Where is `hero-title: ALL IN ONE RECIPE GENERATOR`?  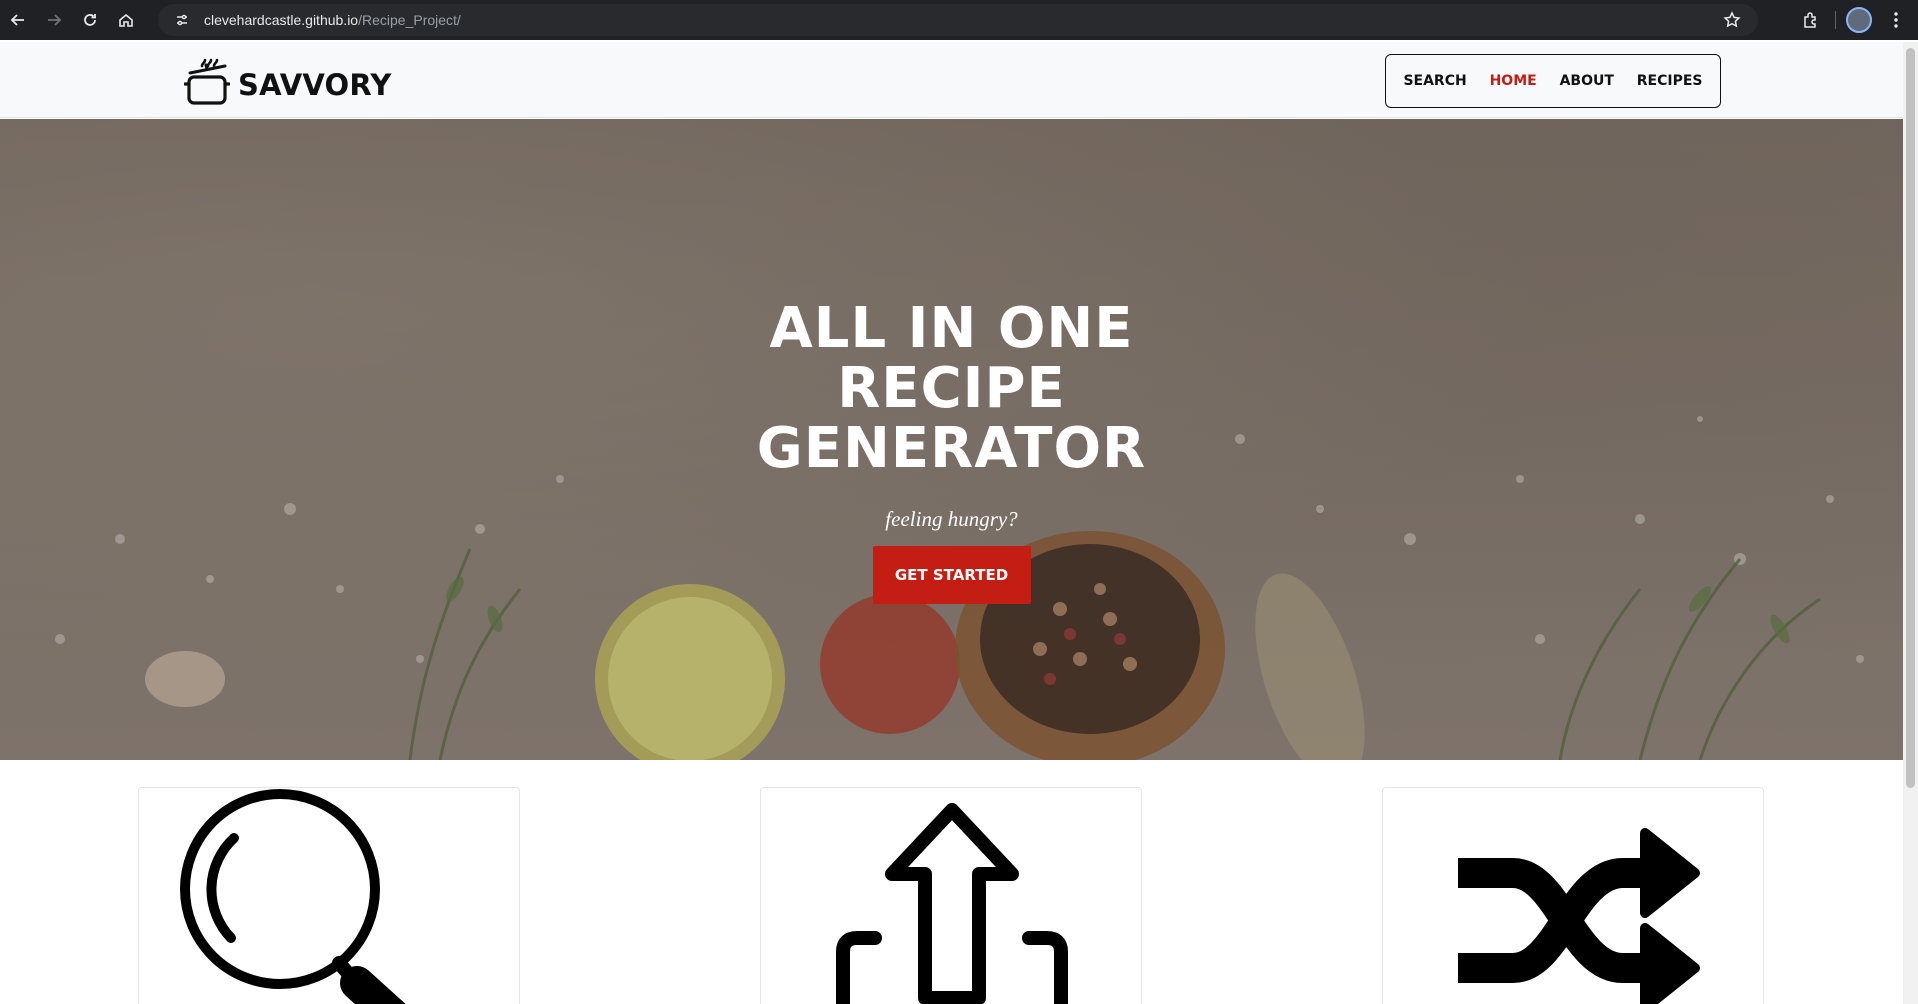
hero-title: ALL IN ONE RECIPE GENERATOR is located at coordinates (951, 388).